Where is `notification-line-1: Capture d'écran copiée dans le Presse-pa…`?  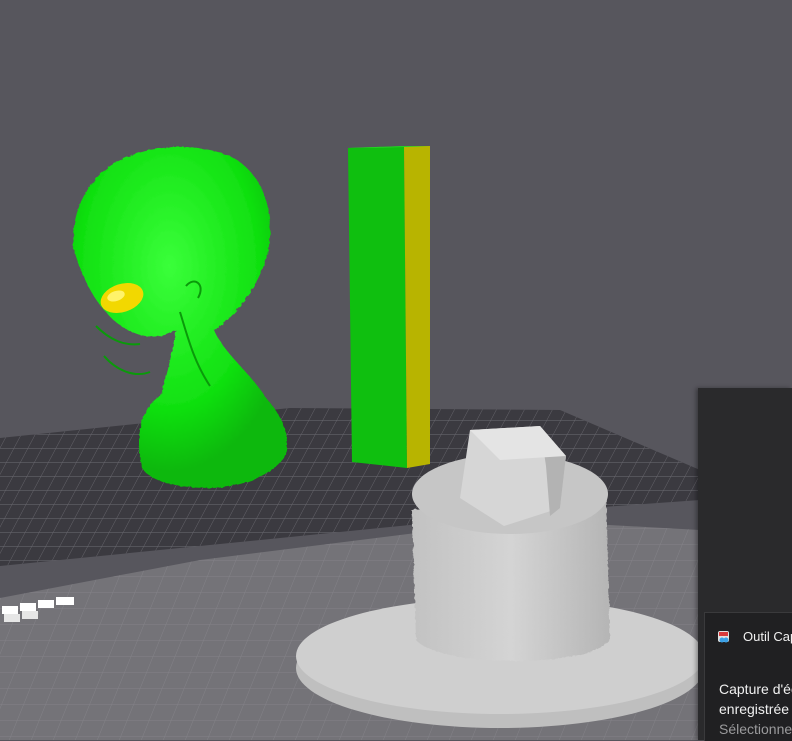
notification-line-1: Capture d'écran copiée dans le Presse-pa… is located at coordinates (755, 689).